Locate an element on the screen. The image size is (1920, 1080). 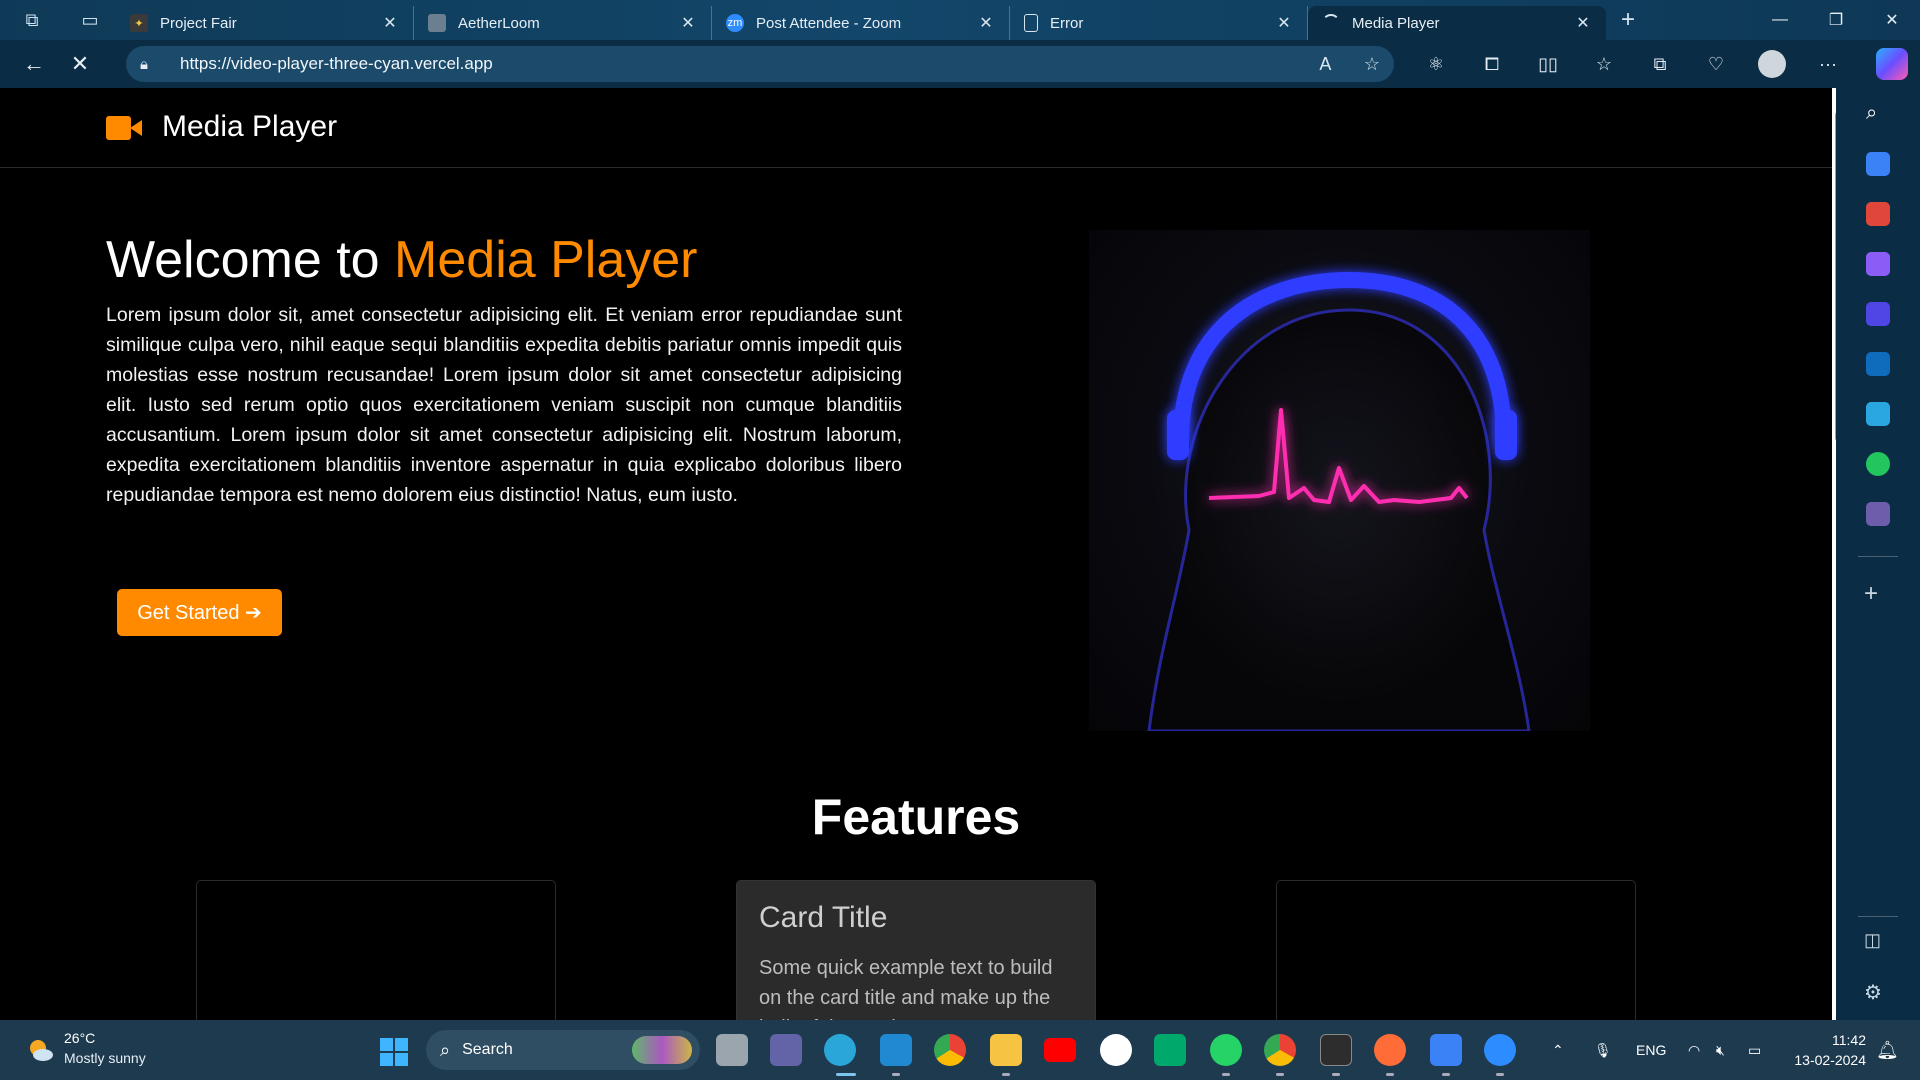
copilot-icon is located at coordinates (1892, 64).